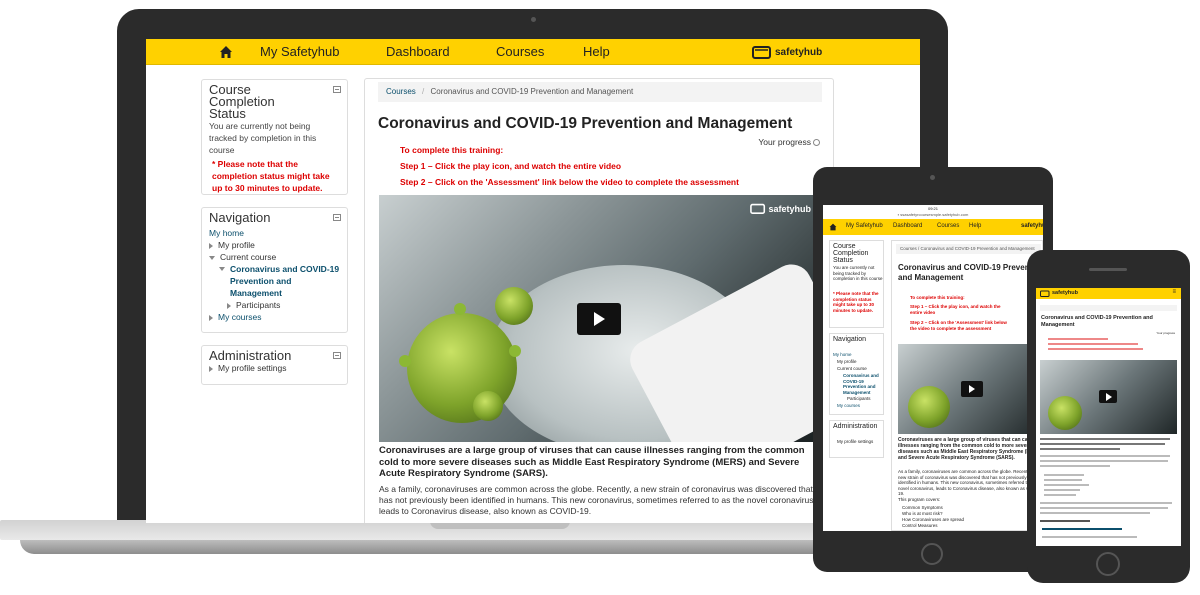  Describe the element at coordinates (596, 51) in the screenshot. I see `nav-help: Help` at that location.